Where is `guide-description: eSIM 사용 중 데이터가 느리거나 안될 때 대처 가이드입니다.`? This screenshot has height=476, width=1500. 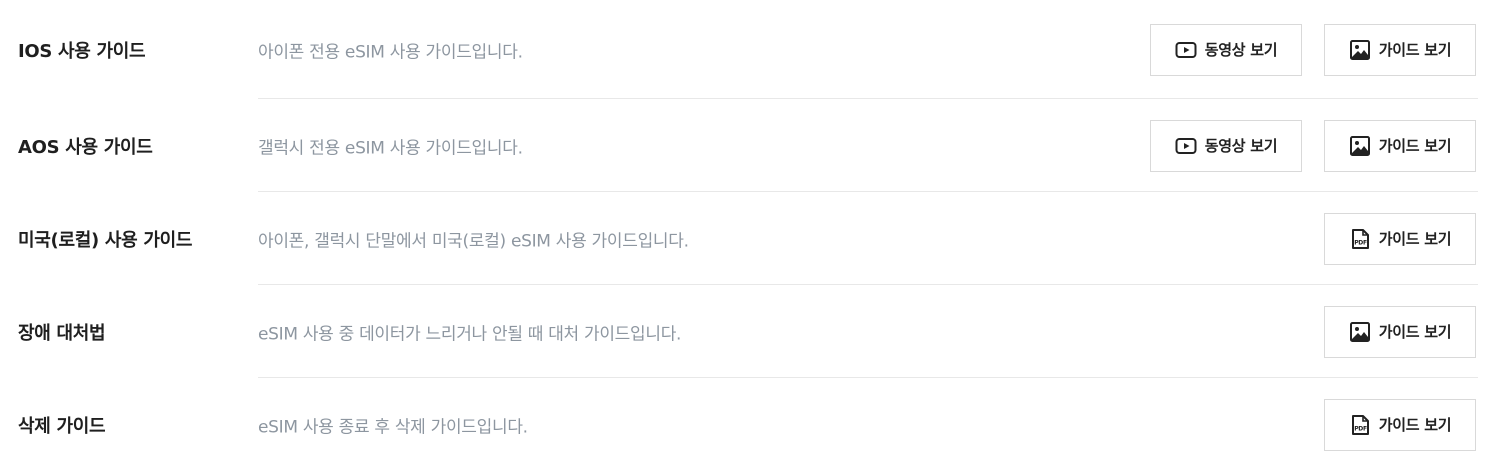 guide-description: eSIM 사용 중 데이터가 느리거나 안될 때 대처 가이드입니다. is located at coordinates (470, 334).